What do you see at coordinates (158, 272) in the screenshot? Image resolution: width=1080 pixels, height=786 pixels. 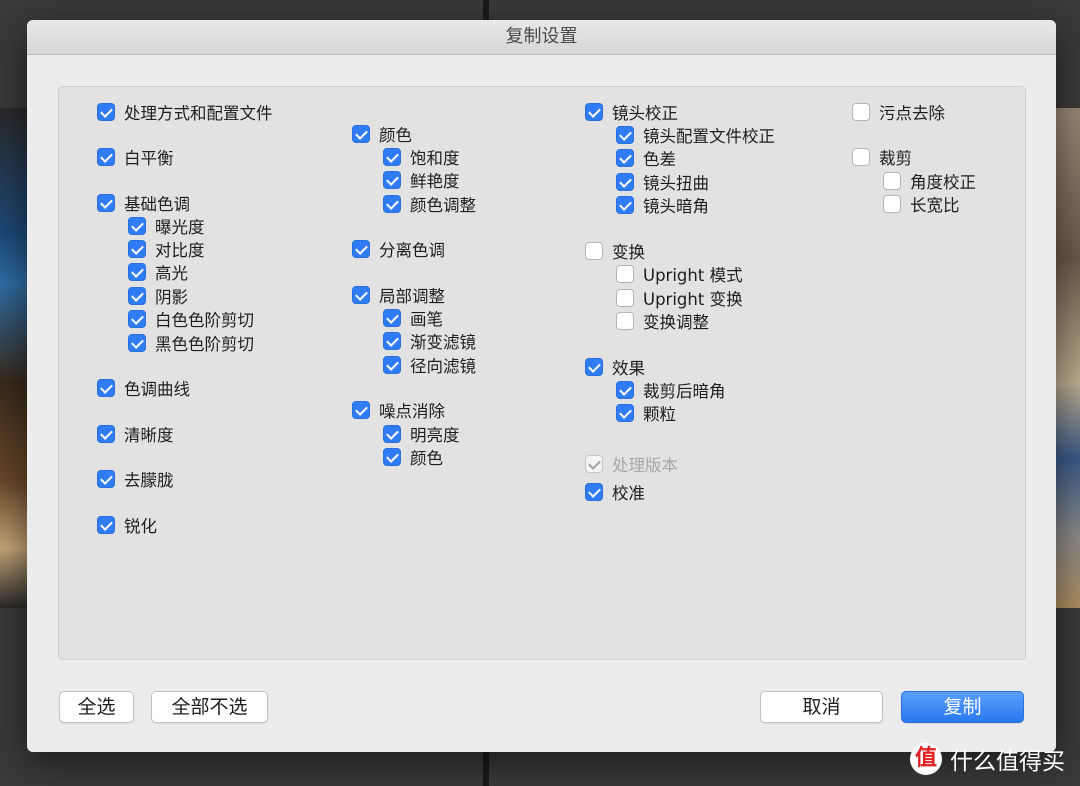 I see `setting-highlights: 高光` at bounding box center [158, 272].